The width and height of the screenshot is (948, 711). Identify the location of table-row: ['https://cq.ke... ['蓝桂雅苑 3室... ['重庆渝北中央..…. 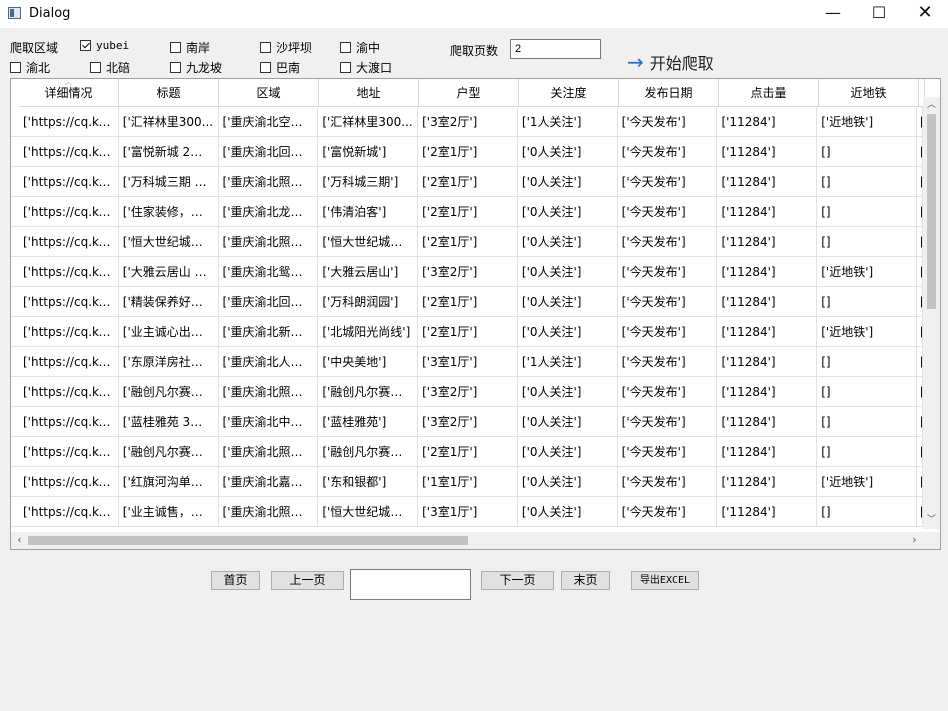
(467, 422).